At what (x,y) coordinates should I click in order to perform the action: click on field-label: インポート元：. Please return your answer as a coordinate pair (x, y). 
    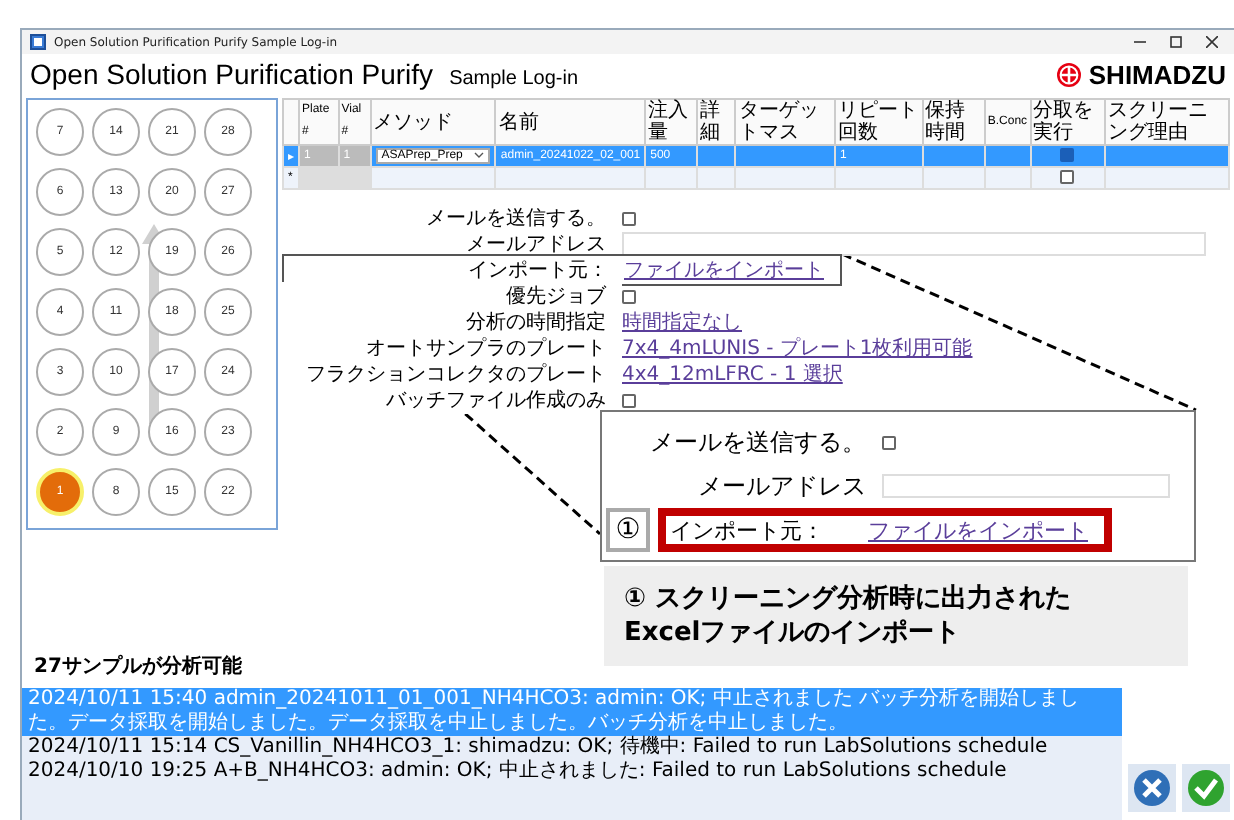
    Looking at the image, I should click on (748, 530).